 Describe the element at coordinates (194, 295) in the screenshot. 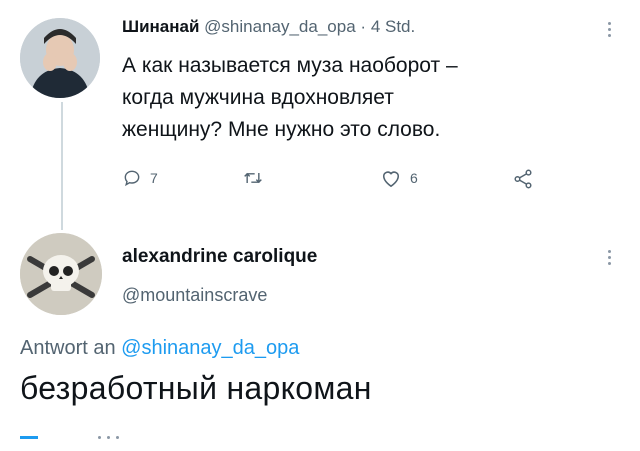

I see `reply-author-handle: @mountainscrave` at that location.